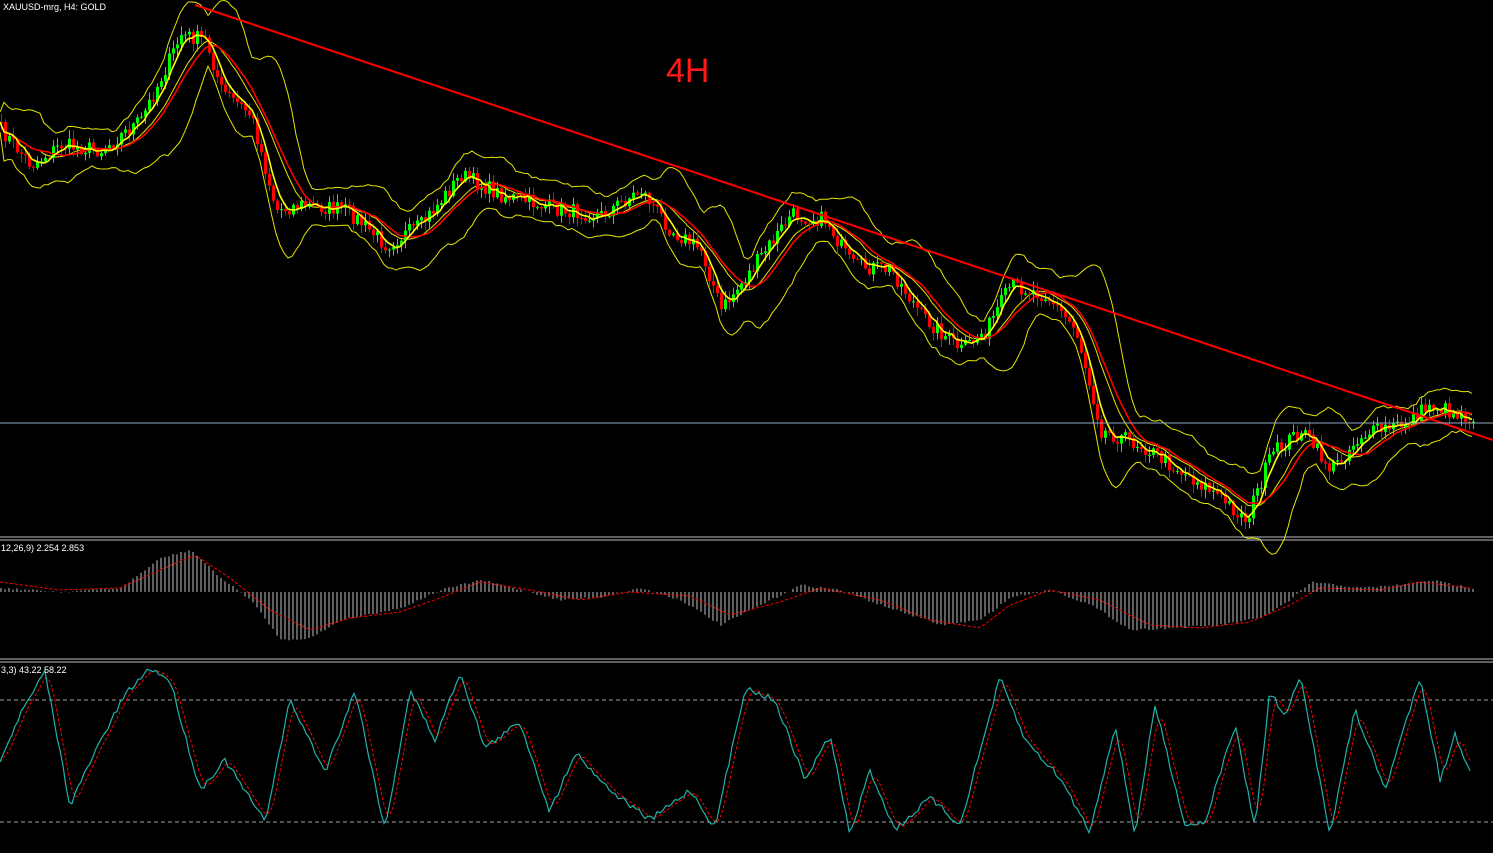  Describe the element at coordinates (55, 7) in the screenshot. I see `symbol-title: XAUUSD-mrg, H4: GOLD` at that location.